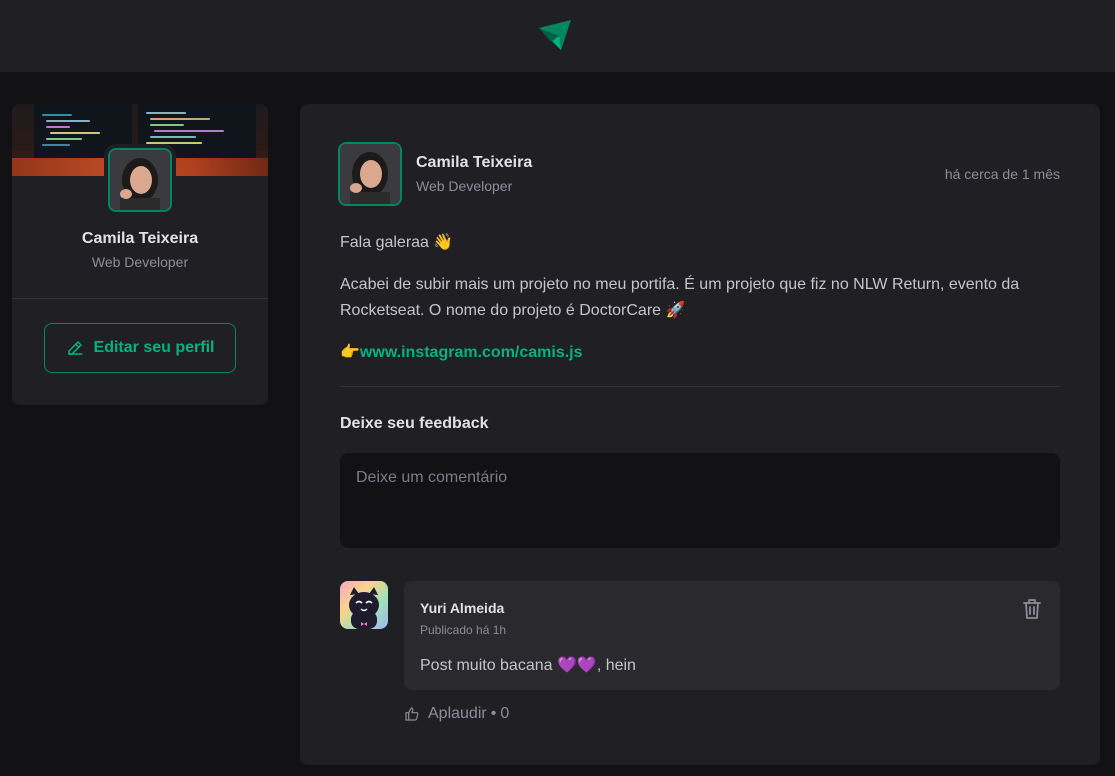  What do you see at coordinates (140, 238) in the screenshot?
I see `profile-name: Camila Teixeira` at bounding box center [140, 238].